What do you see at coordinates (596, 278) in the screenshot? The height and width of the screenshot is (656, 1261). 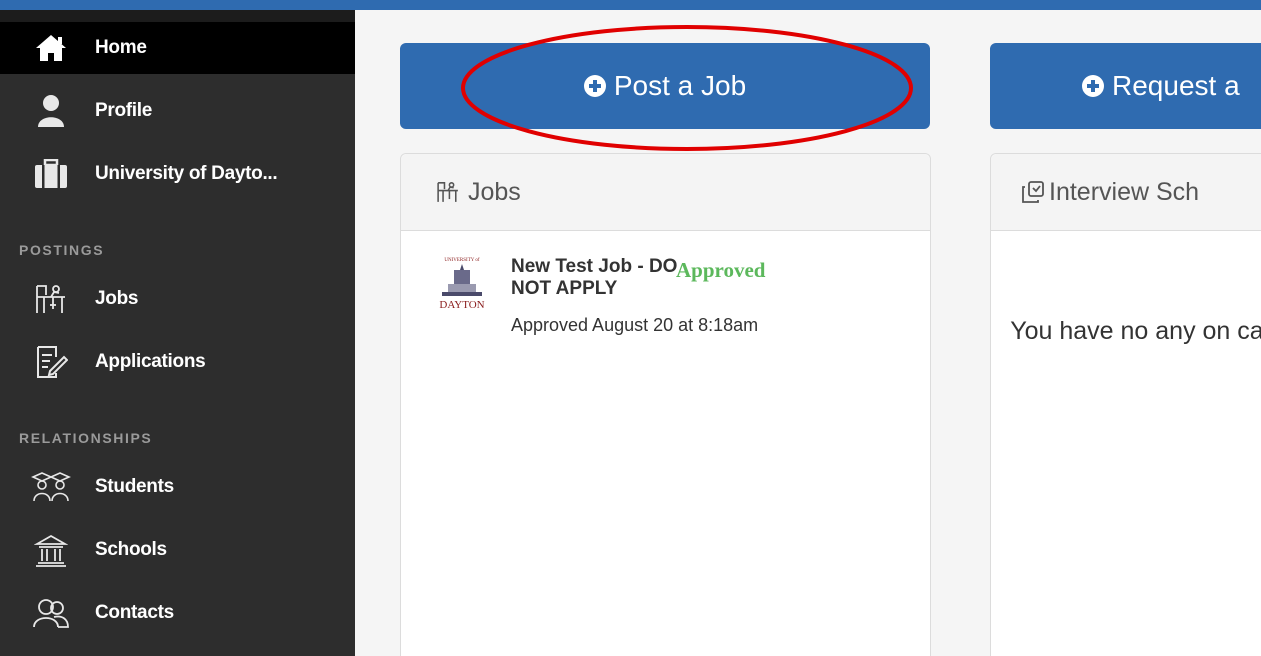 I see `job-title-link: New Test Job - DO NOT APPLY` at bounding box center [596, 278].